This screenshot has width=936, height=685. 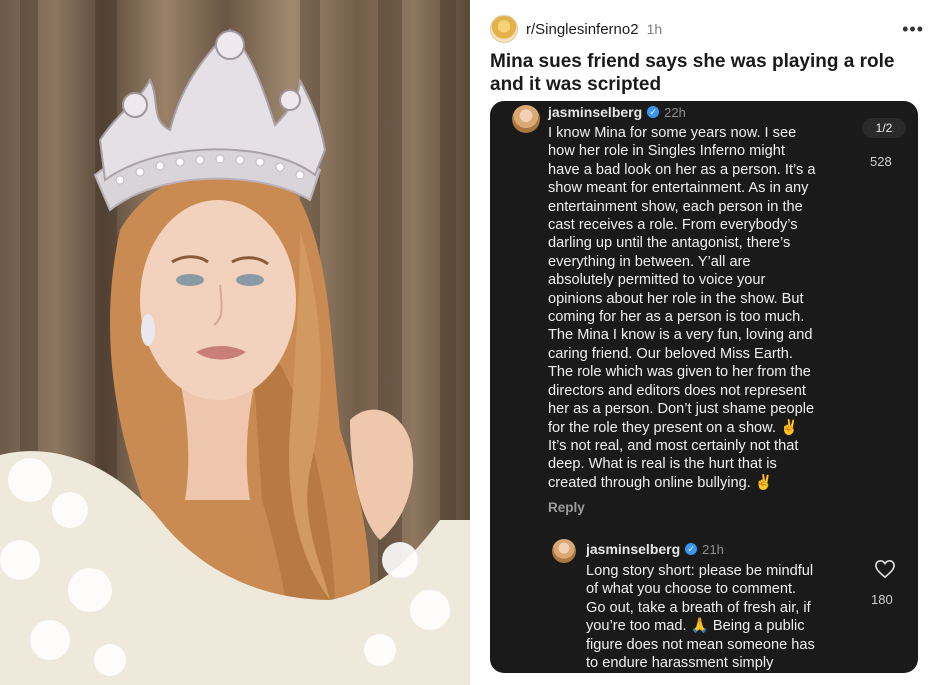 What do you see at coordinates (884, 128) in the screenshot?
I see `page-indicator: 1/2` at bounding box center [884, 128].